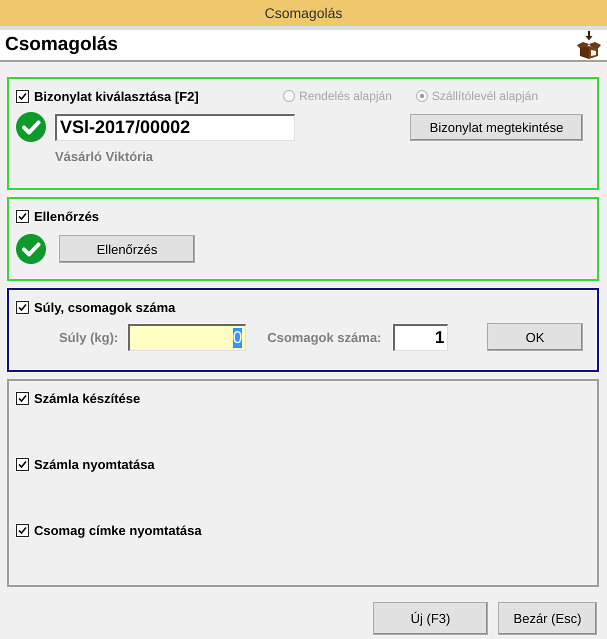  Describe the element at coordinates (105, 307) in the screenshot. I see `checkbox-label: Súly, csomagok száma` at that location.